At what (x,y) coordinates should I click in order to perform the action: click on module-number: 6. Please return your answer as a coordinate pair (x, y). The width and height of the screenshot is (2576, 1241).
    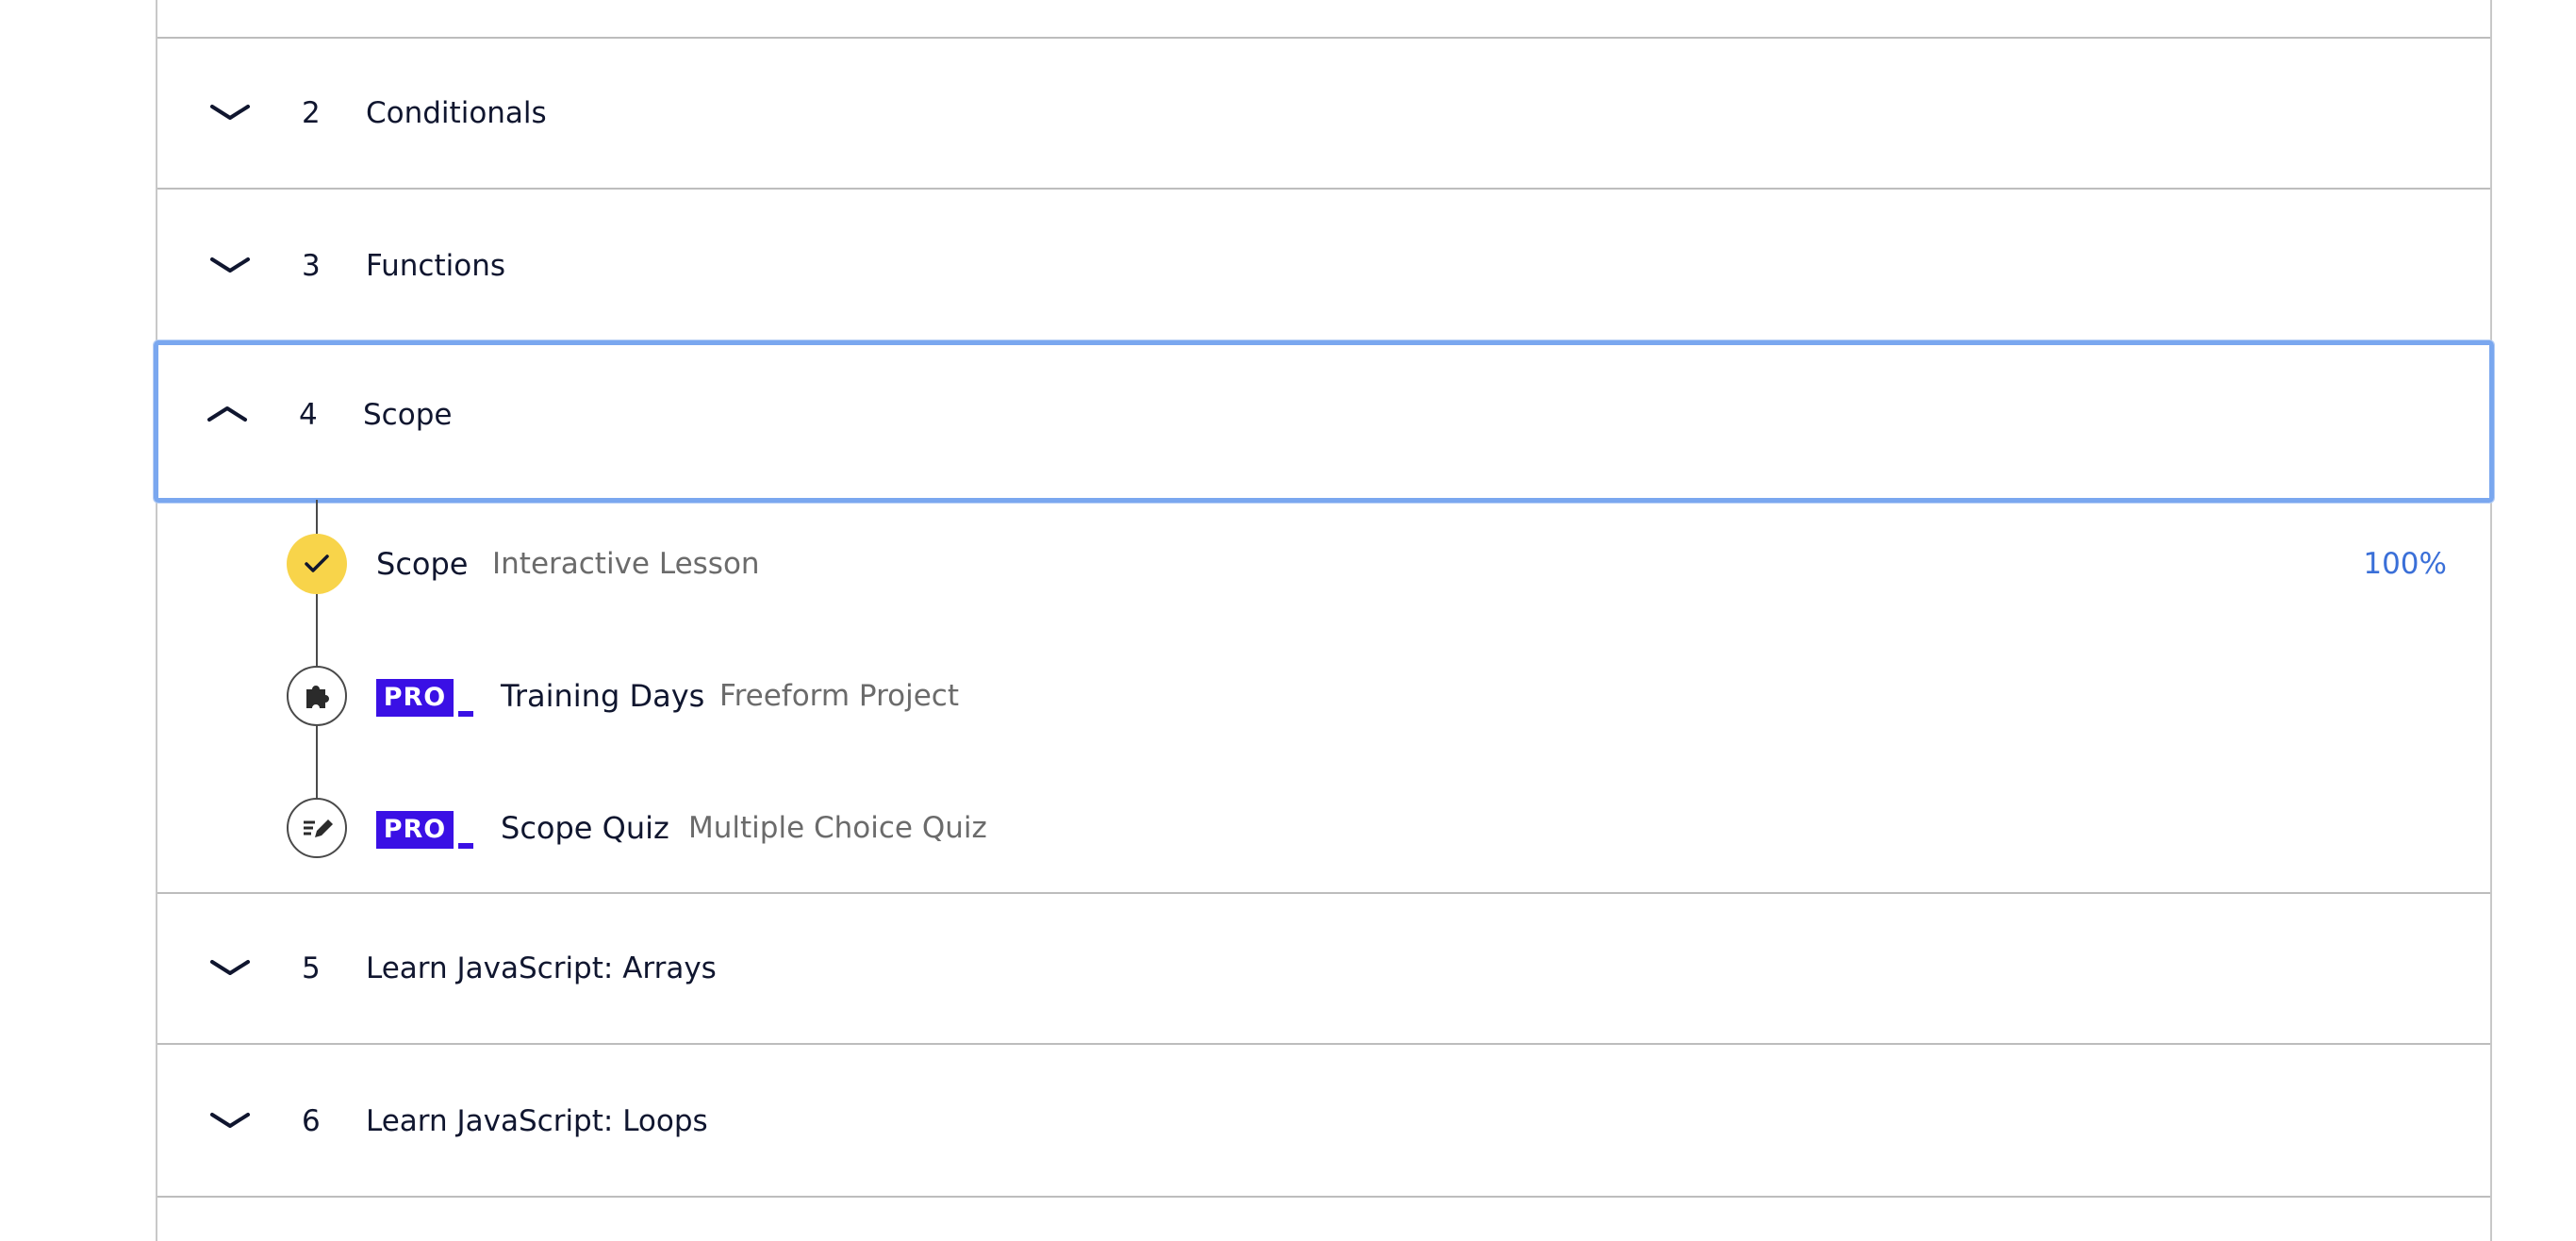
    Looking at the image, I should click on (311, 1121).